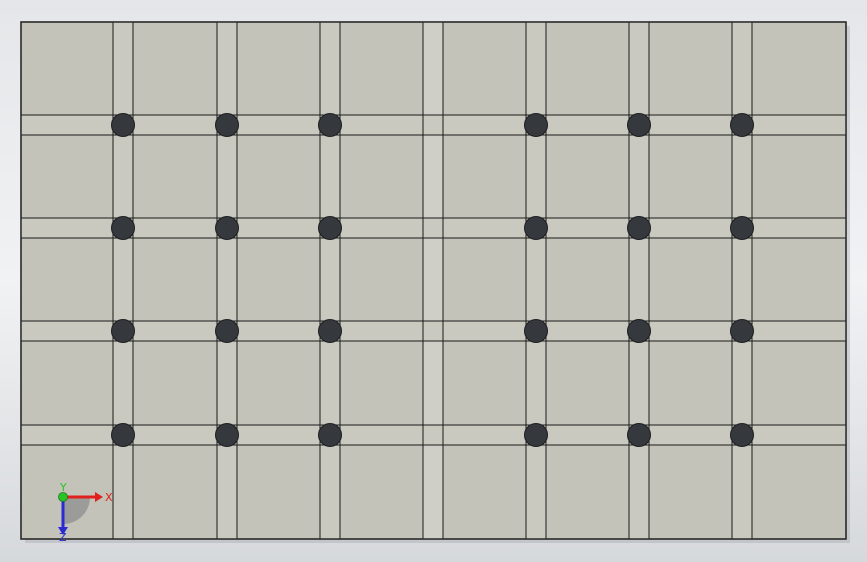 The height and width of the screenshot is (562, 867). Describe the element at coordinates (63, 487) in the screenshot. I see `y-axis-label: Y` at that location.